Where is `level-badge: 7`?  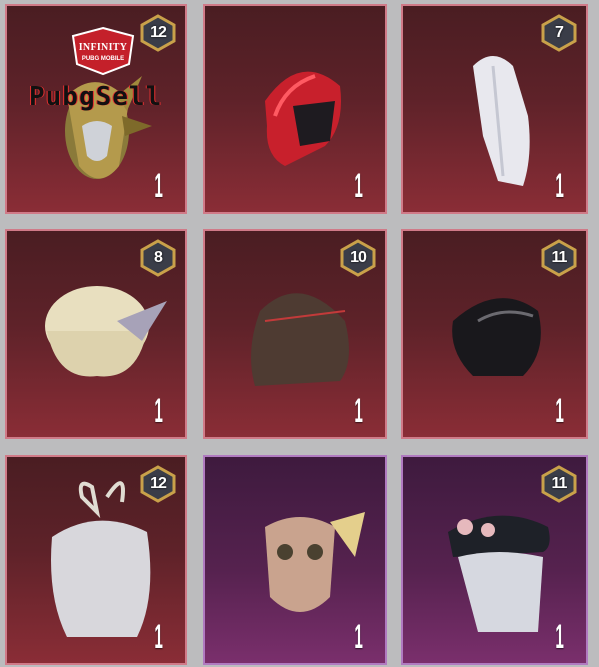
level-badge: 7 is located at coordinates (559, 33).